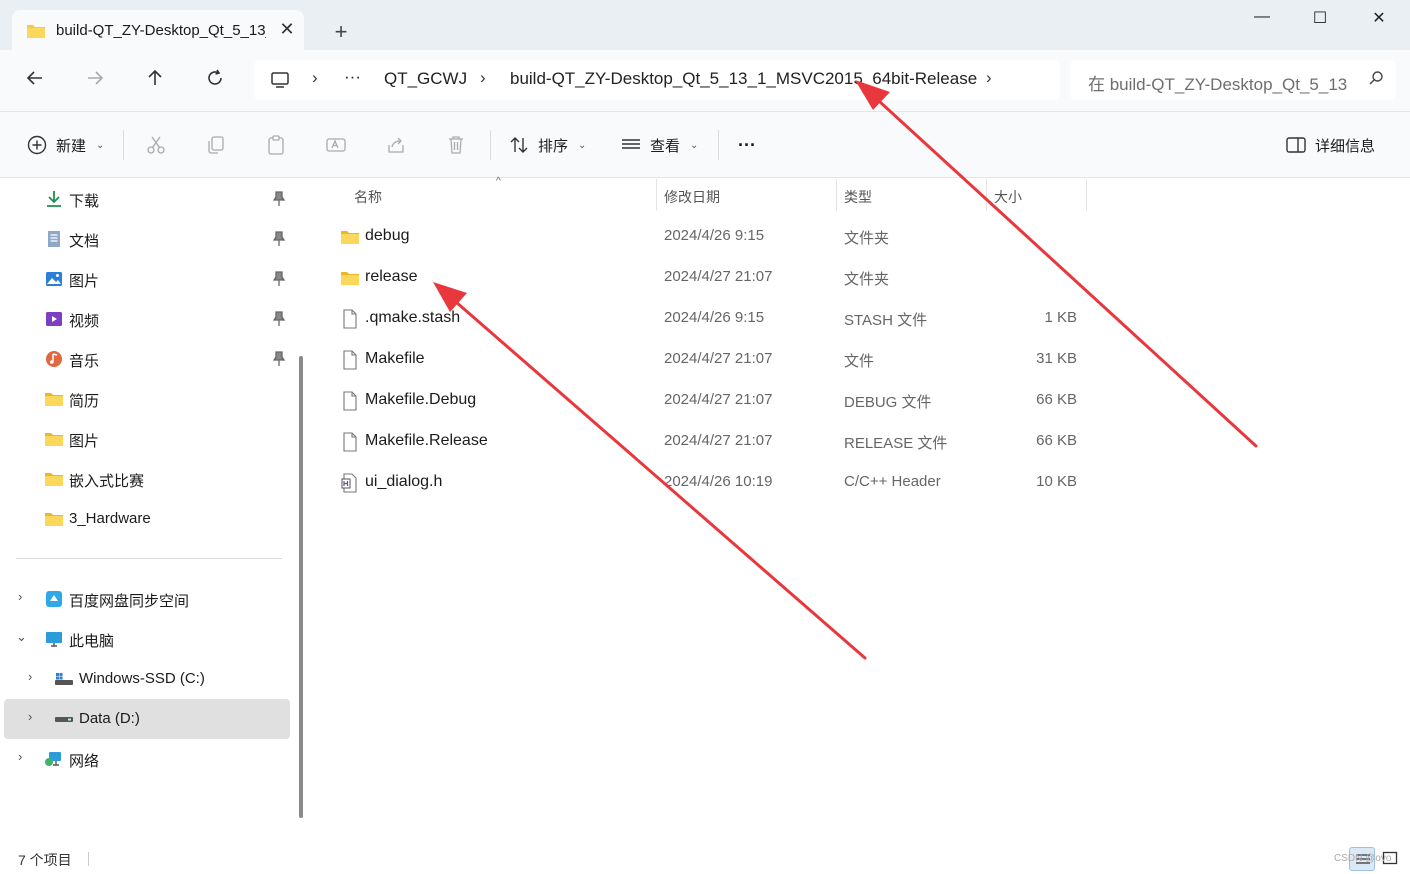 Image resolution: width=1410 pixels, height=874 pixels. What do you see at coordinates (391, 276) in the screenshot?
I see `file-name: release` at bounding box center [391, 276].